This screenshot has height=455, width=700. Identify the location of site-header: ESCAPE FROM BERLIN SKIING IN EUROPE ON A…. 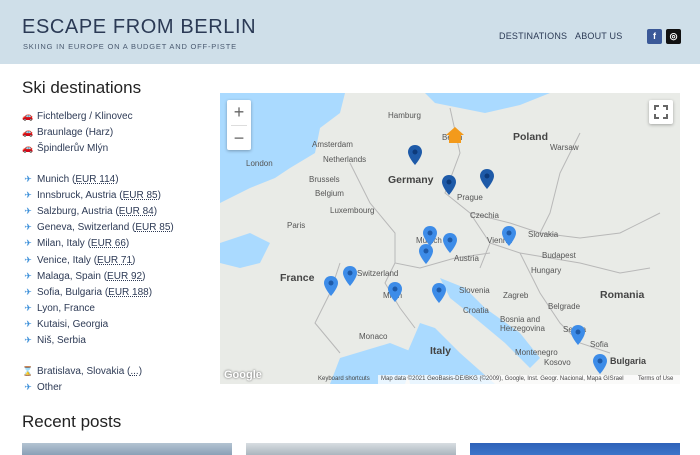
(350, 32).